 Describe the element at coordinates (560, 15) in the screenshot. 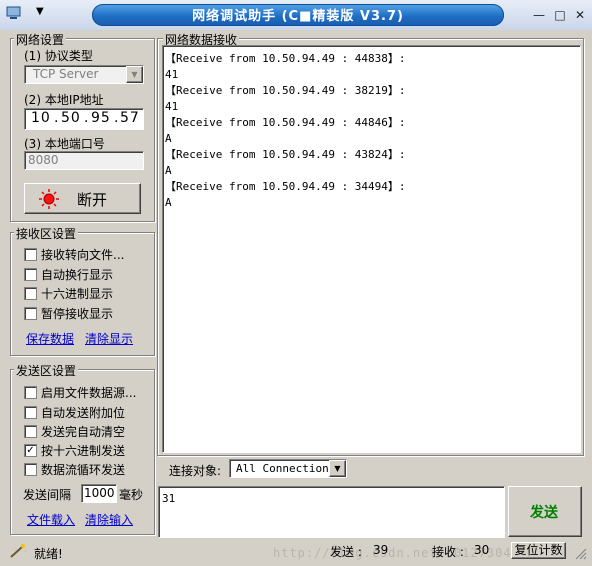

I see `maximize-icon: □` at that location.